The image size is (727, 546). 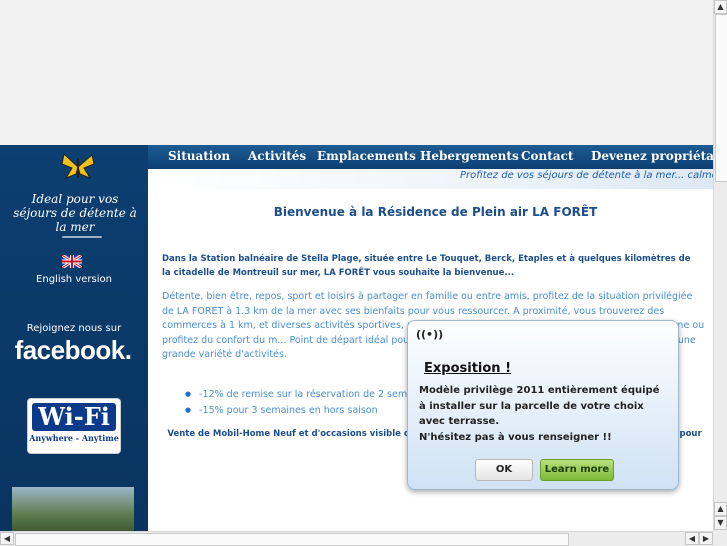 What do you see at coordinates (366, 156) in the screenshot?
I see `nav-emplacements: Emplacements` at bounding box center [366, 156].